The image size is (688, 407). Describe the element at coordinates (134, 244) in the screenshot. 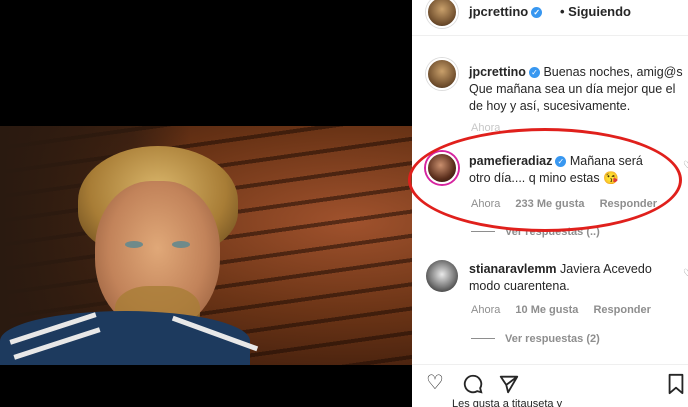

I see `photo-eye-left` at that location.